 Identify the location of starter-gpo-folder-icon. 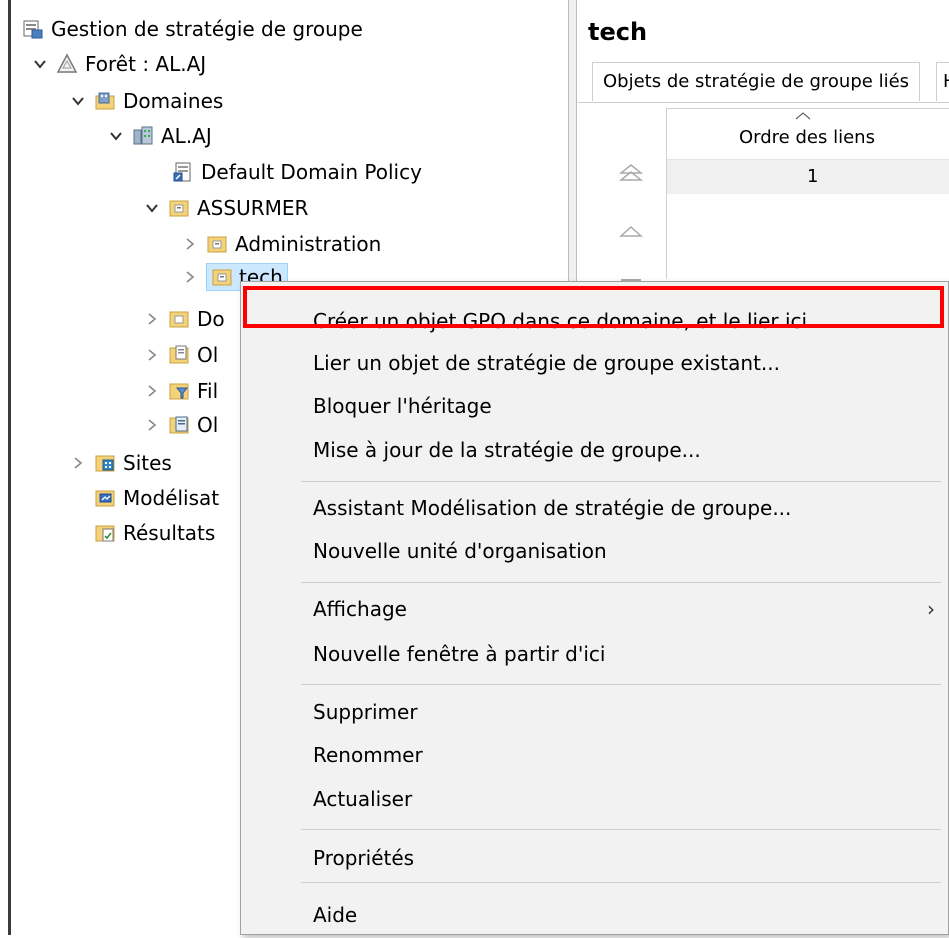
(179, 425).